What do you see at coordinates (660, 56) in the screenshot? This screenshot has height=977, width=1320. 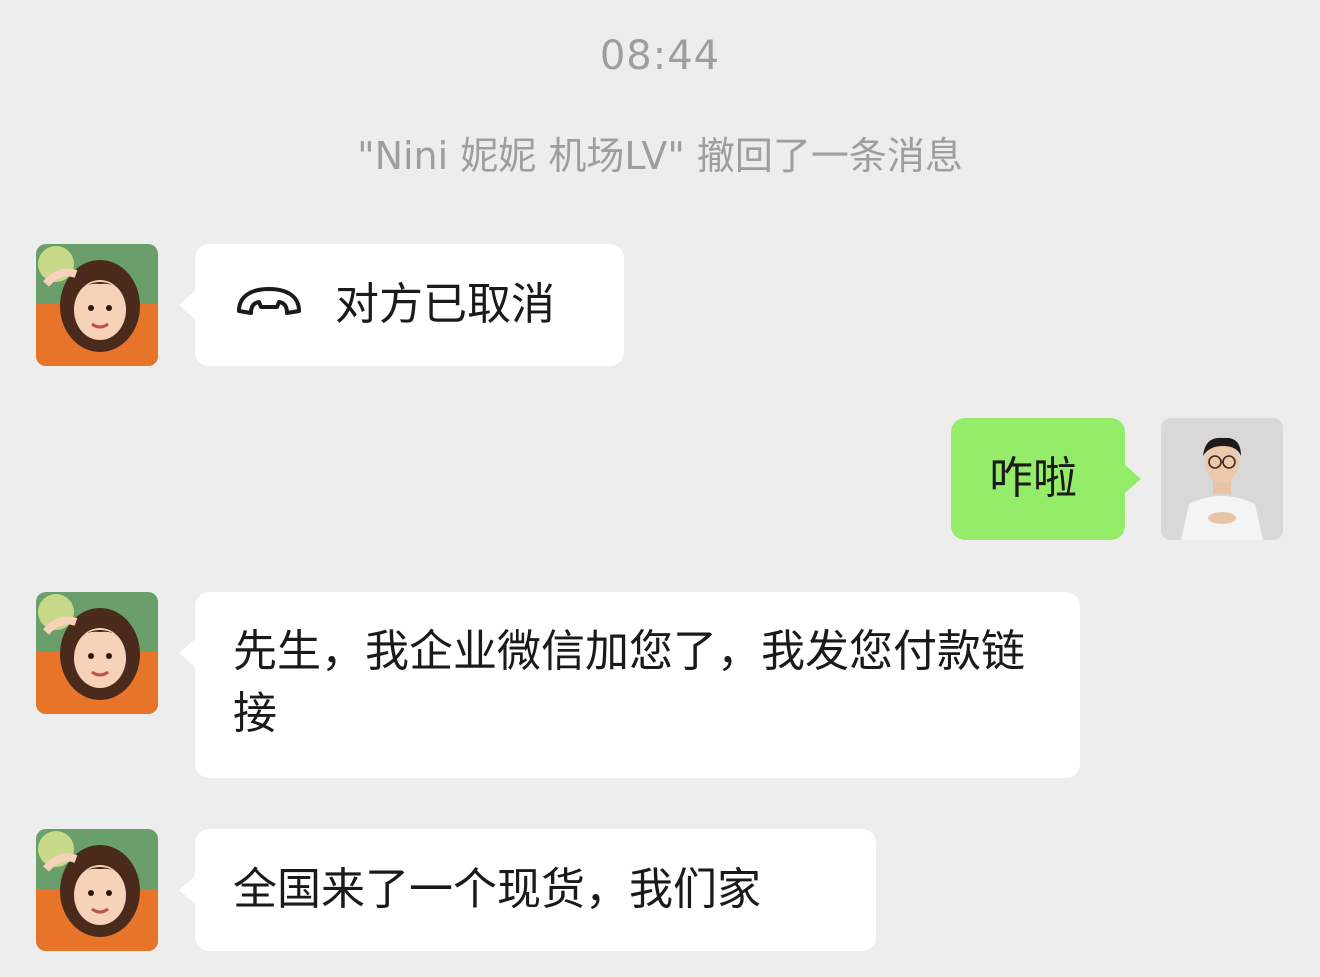 I see `chat-timestamp: 08:44` at bounding box center [660, 56].